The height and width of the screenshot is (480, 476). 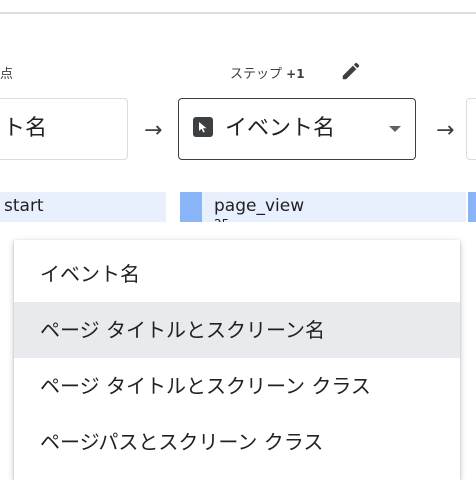 I want to click on step-label-text: ステップ, so click(x=256, y=74).